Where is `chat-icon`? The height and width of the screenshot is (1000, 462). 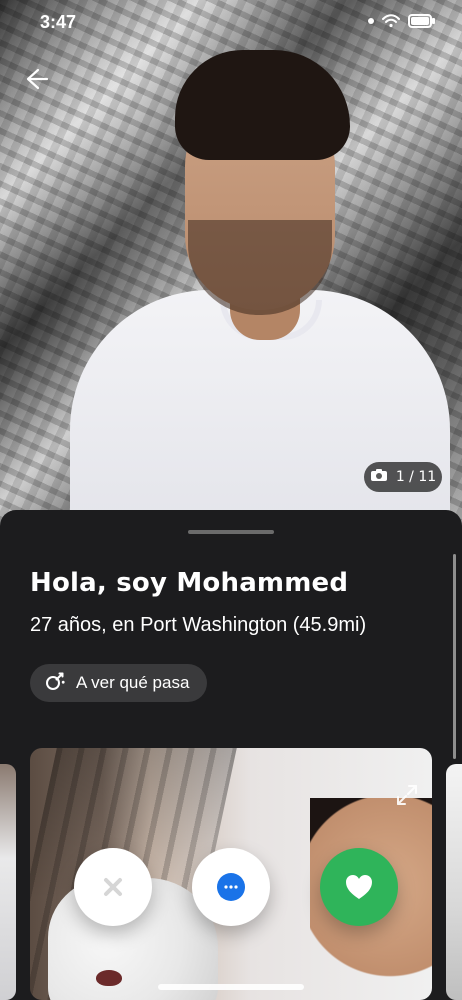
chat-icon is located at coordinates (231, 887).